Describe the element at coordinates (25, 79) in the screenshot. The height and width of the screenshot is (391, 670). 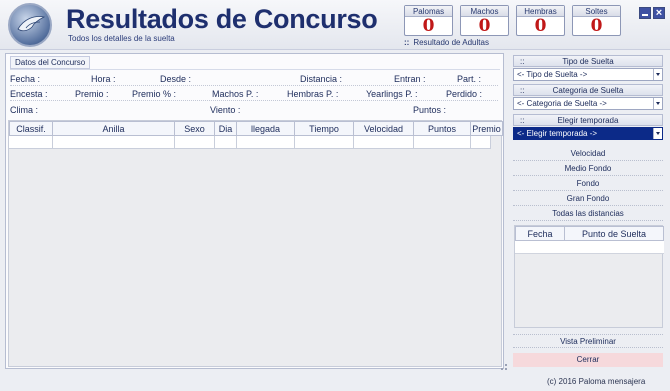
I see `field-fecha: Fecha :` at that location.